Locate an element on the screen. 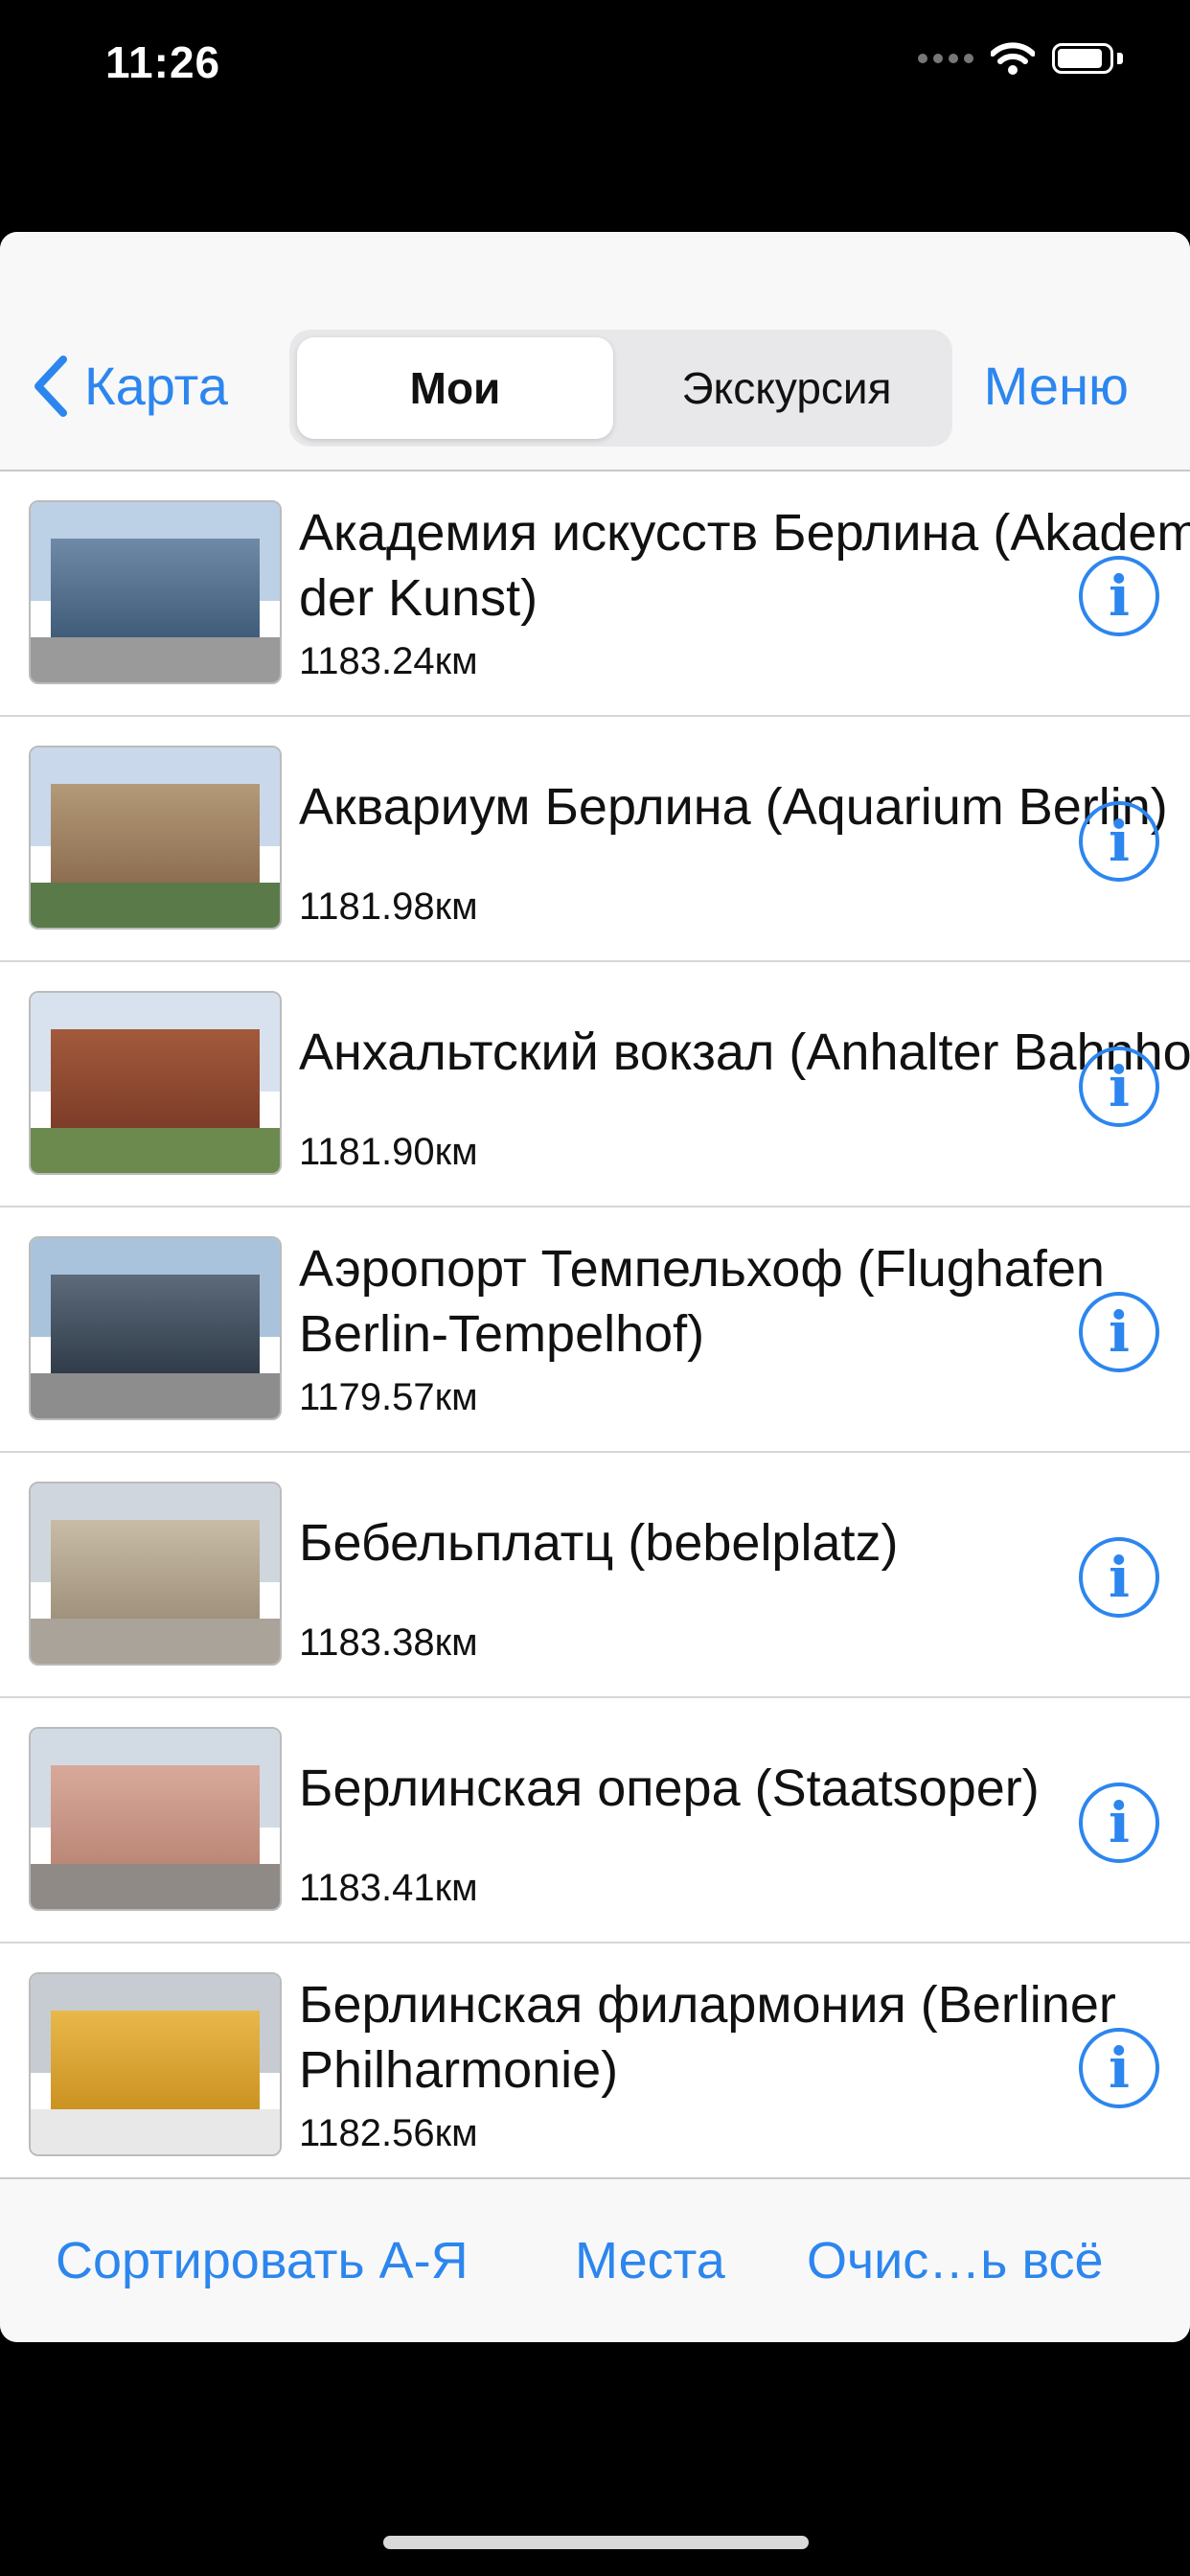  list-item: Бебельплатц (bebelplatz) 1183.38км i is located at coordinates (595, 1575).